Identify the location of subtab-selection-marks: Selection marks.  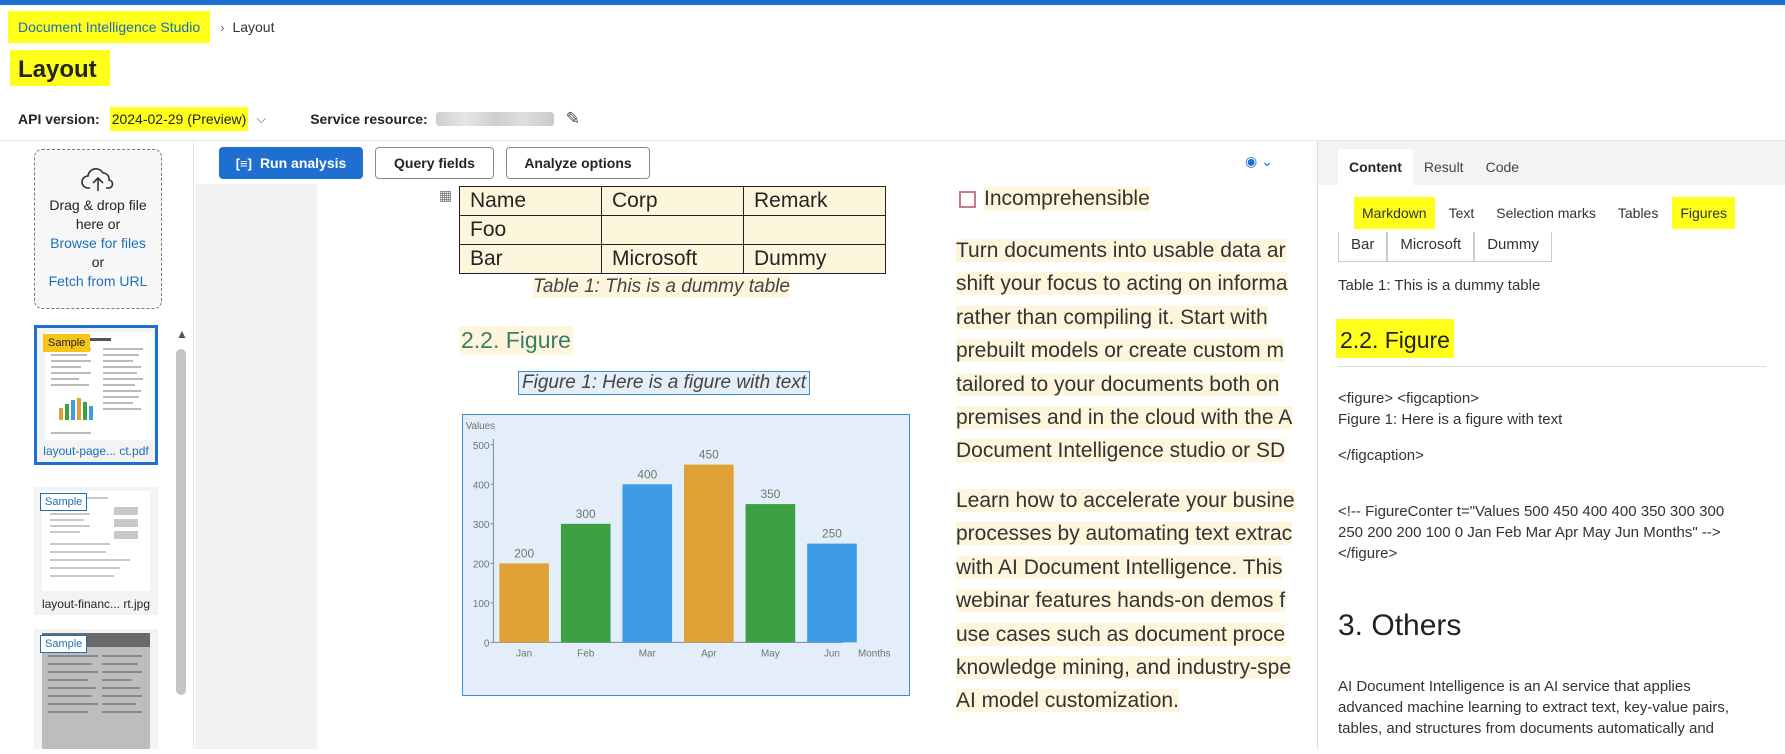
(1546, 213).